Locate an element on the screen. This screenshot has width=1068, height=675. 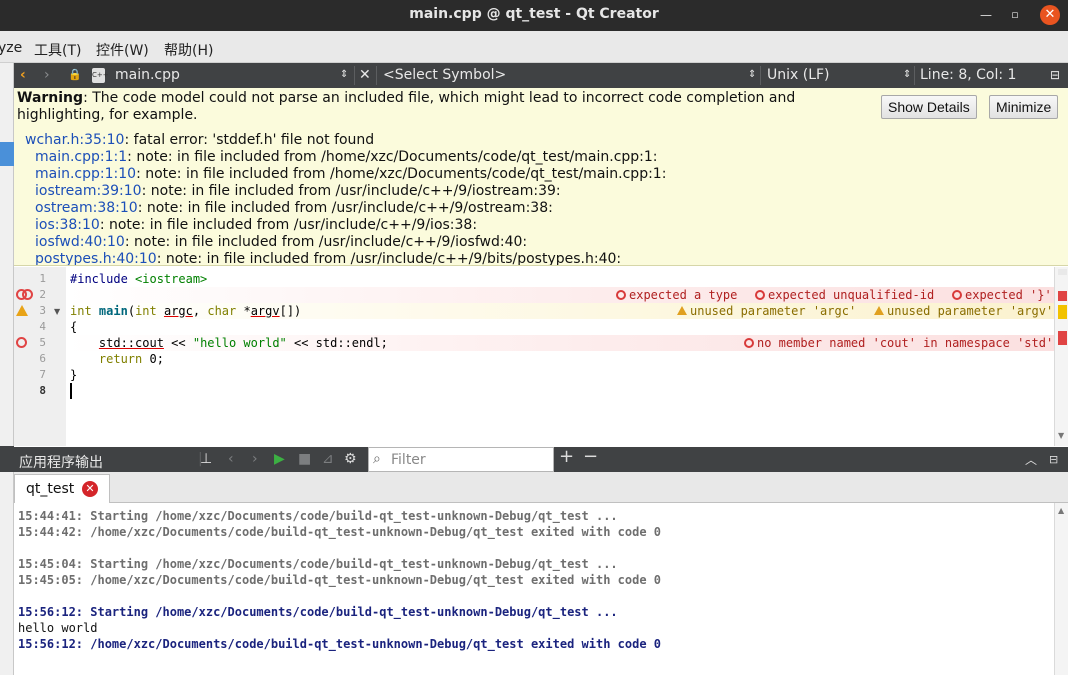
code-line-4: { is located at coordinates (74, 327).